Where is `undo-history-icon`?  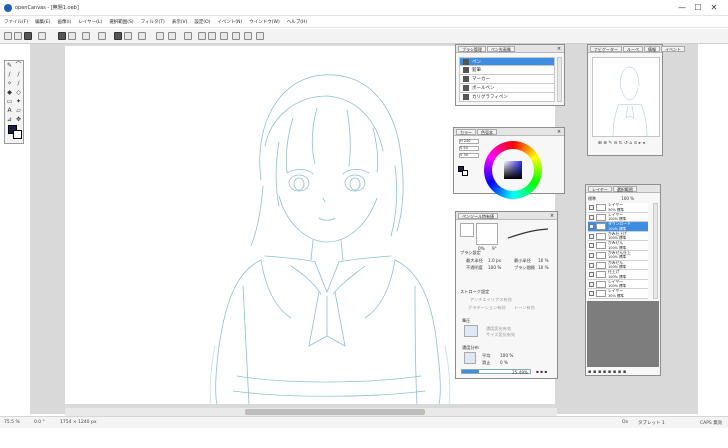
undo-history-icon is located at coordinates (42, 36).